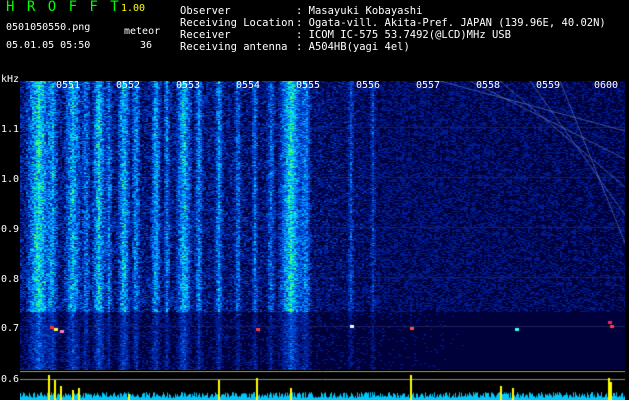 The width and height of the screenshot is (629, 400). What do you see at coordinates (48, 45) in the screenshot?
I see `record-datetime: 05.01.05 05:50` at bounding box center [48, 45].